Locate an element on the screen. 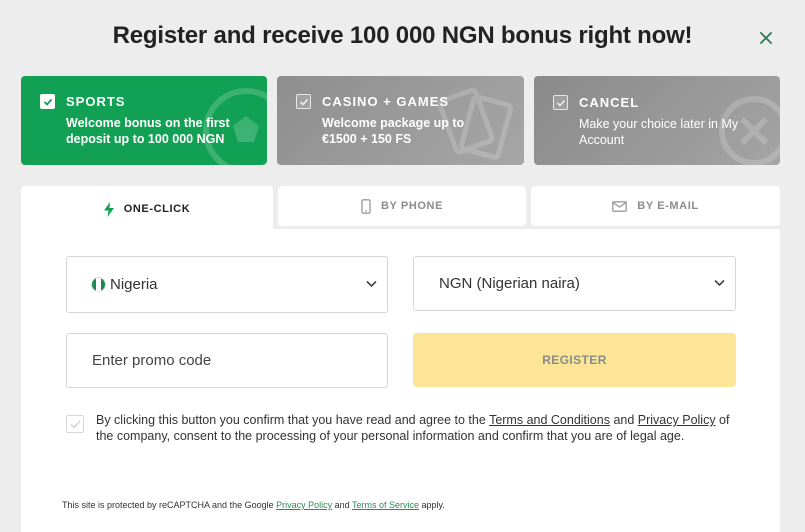  google-terms-link: Terms of Service is located at coordinates (385, 505).